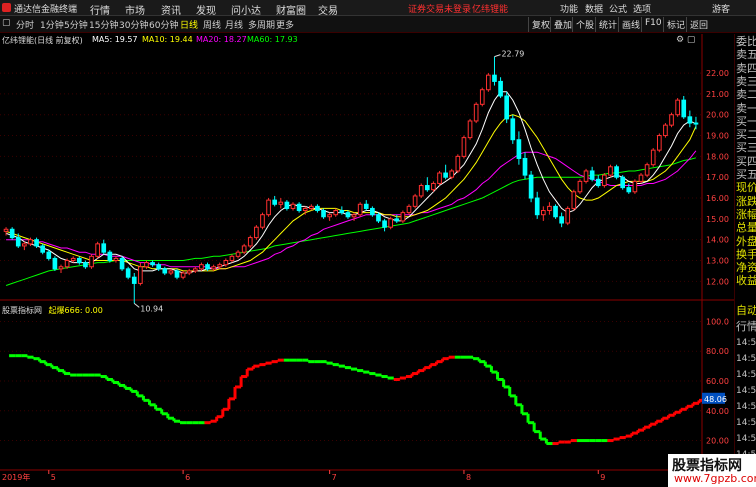 This screenshot has width=756, height=487. I want to click on price-tick-label: 14.00, so click(717, 240).